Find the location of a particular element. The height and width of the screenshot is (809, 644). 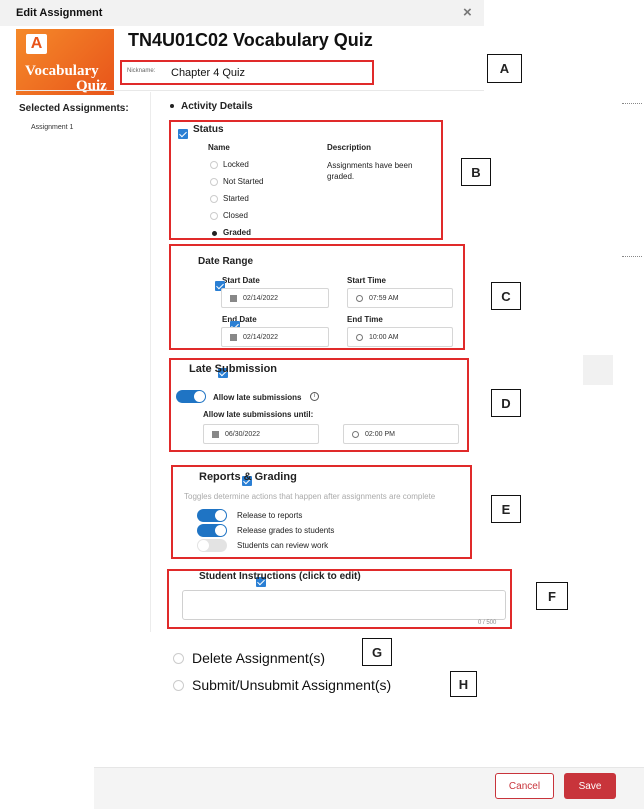

callout-label-g: G is located at coordinates (377, 652).